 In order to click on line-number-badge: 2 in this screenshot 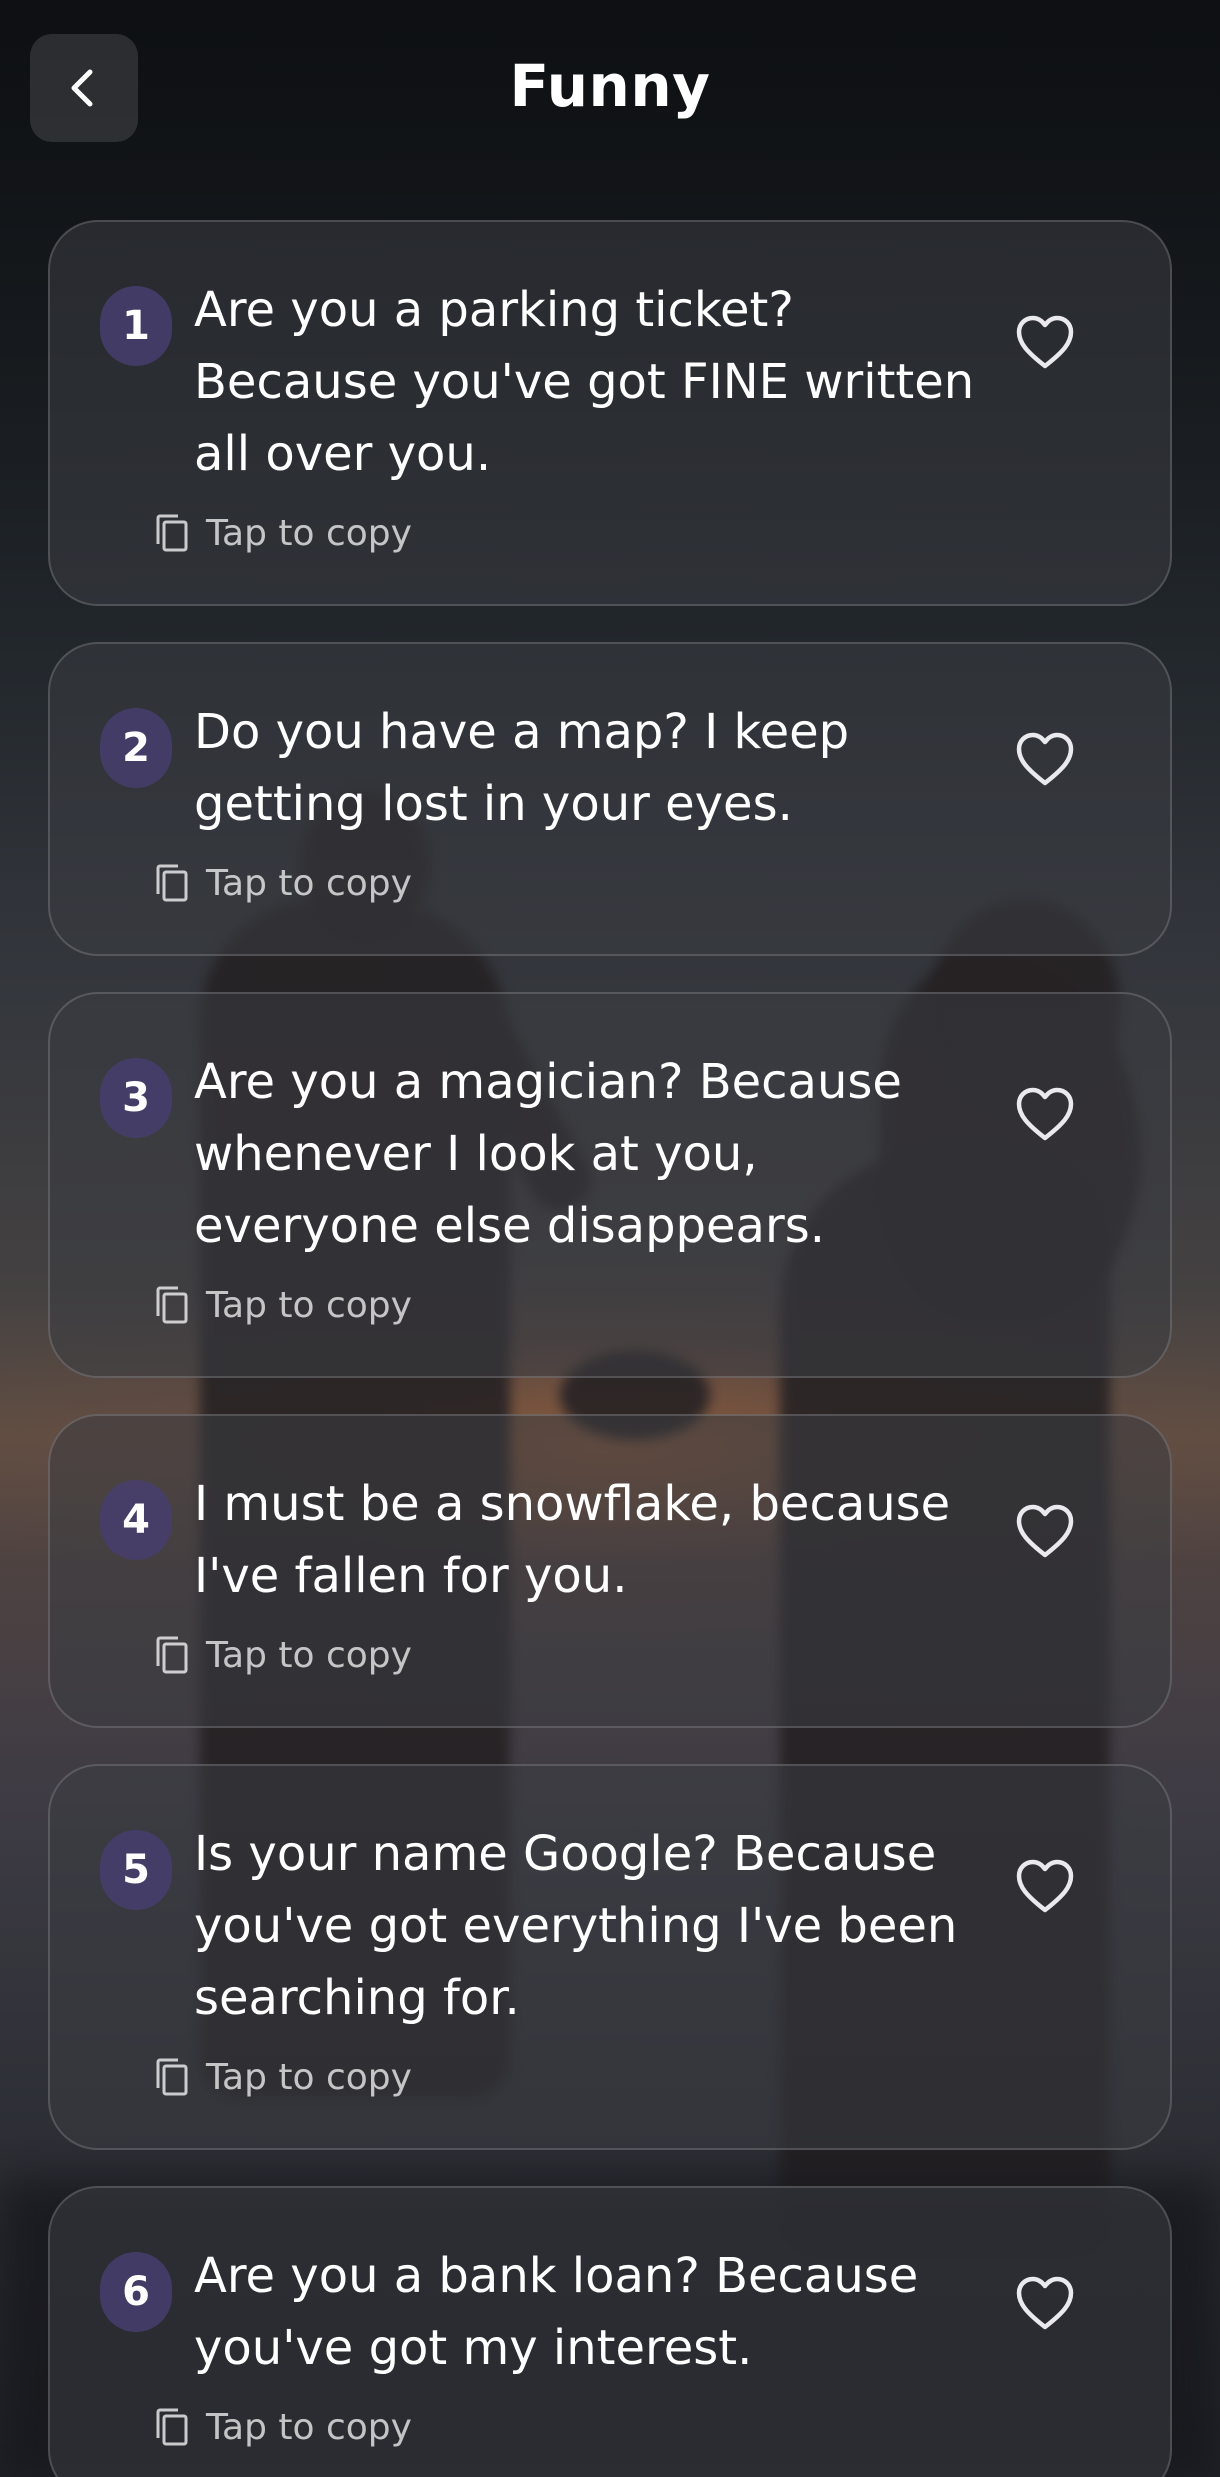, I will do `click(136, 748)`.